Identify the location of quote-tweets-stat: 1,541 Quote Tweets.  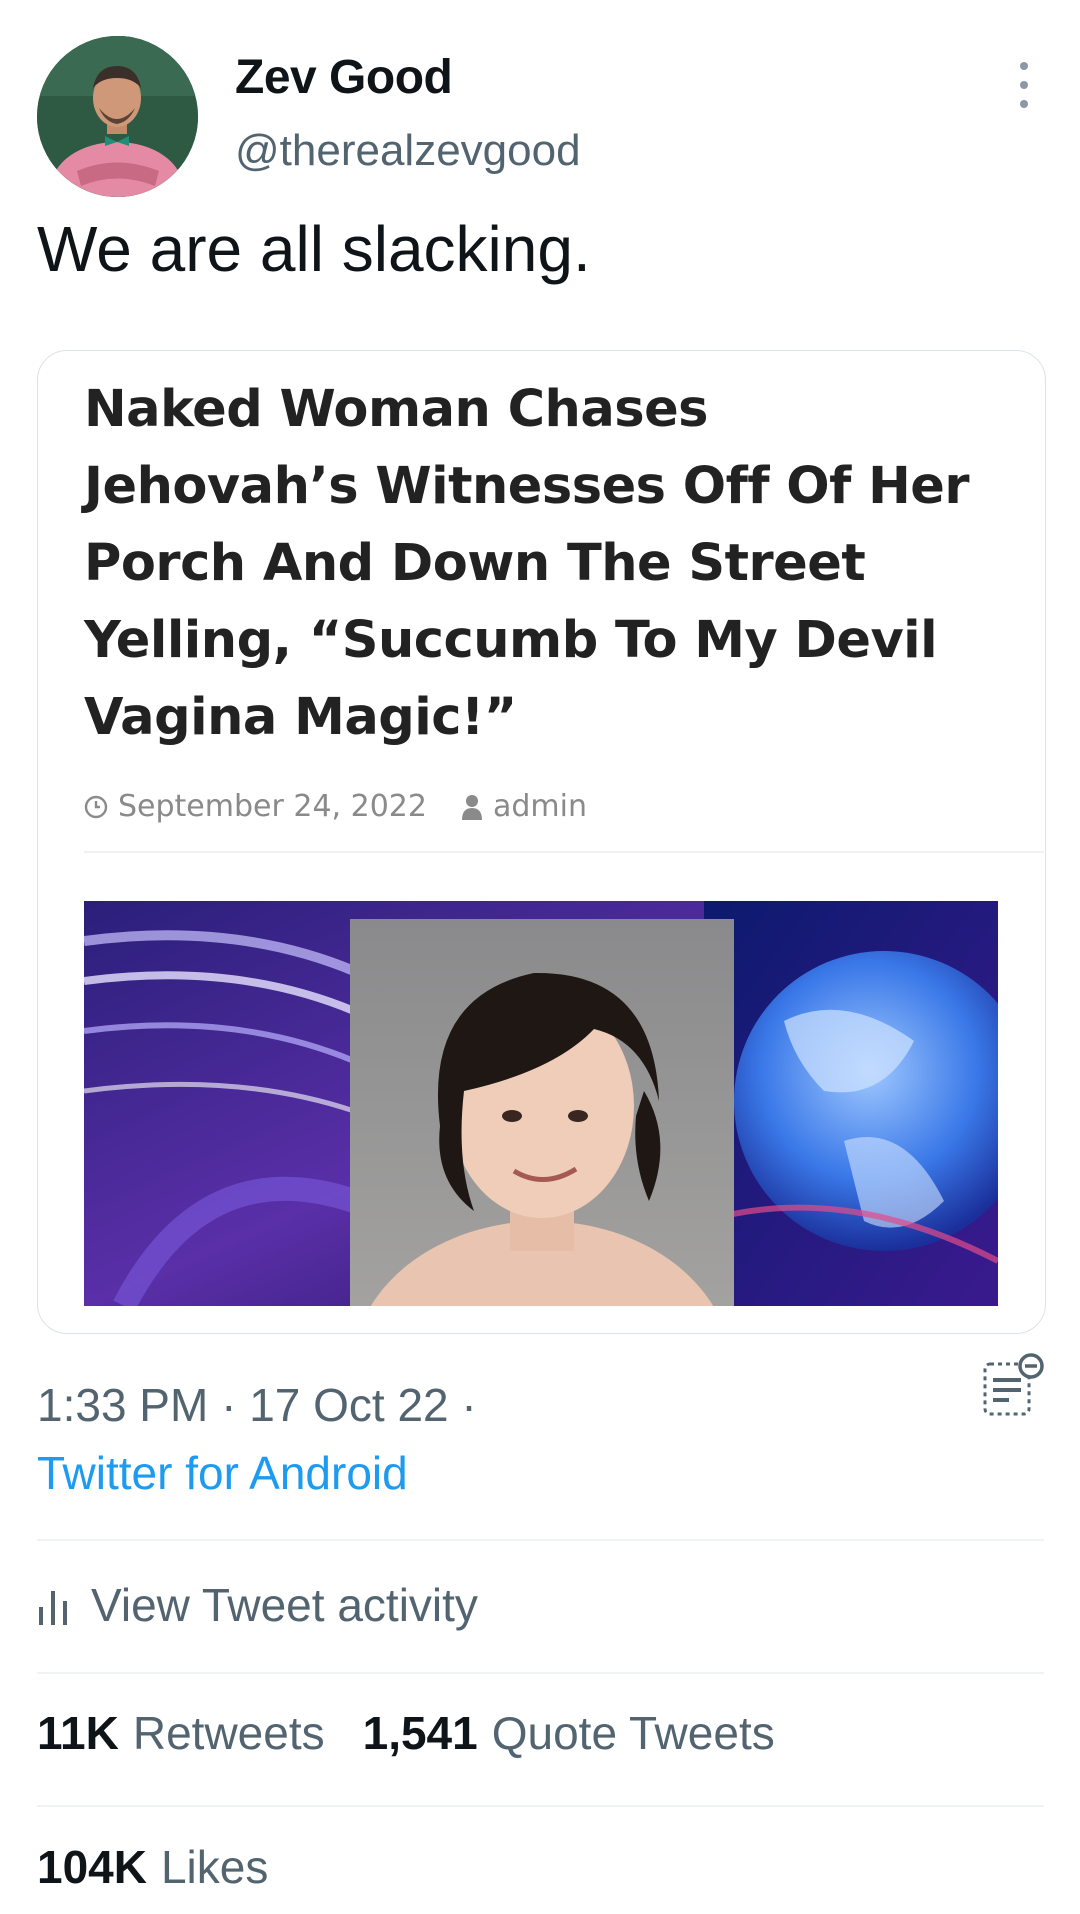
(569, 1733).